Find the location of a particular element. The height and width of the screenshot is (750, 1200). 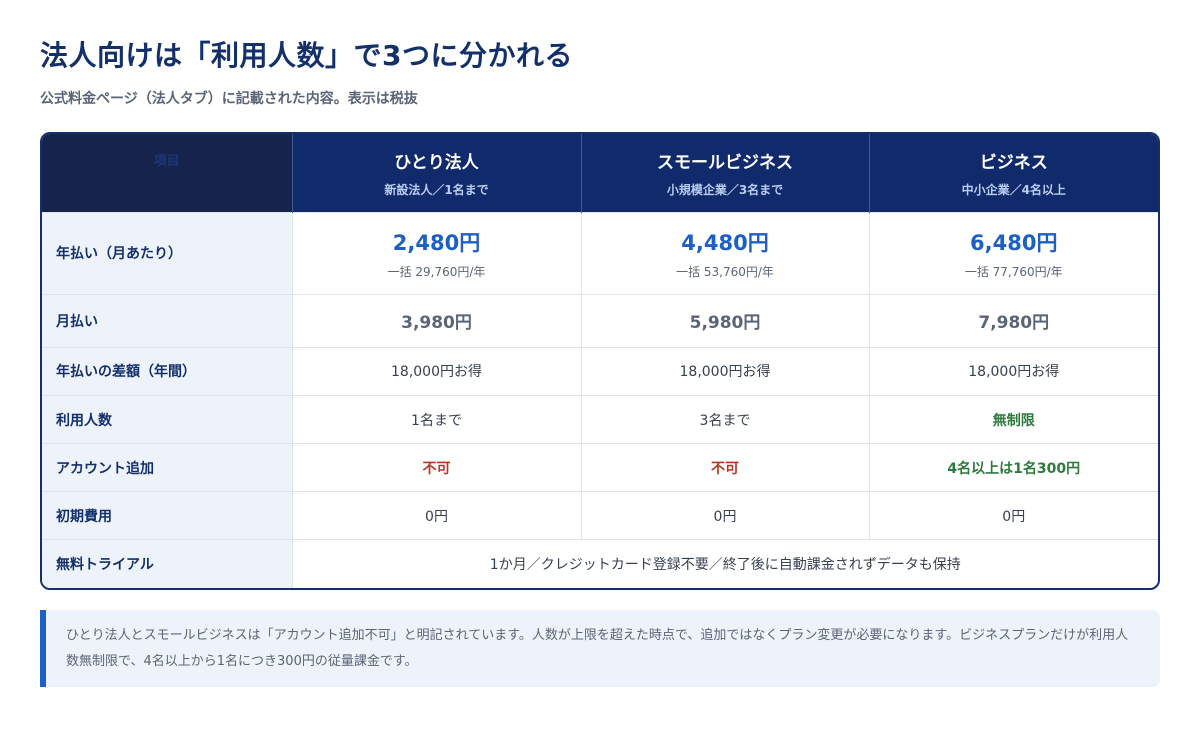

table-corner-cell: 項目 is located at coordinates (167, 173).